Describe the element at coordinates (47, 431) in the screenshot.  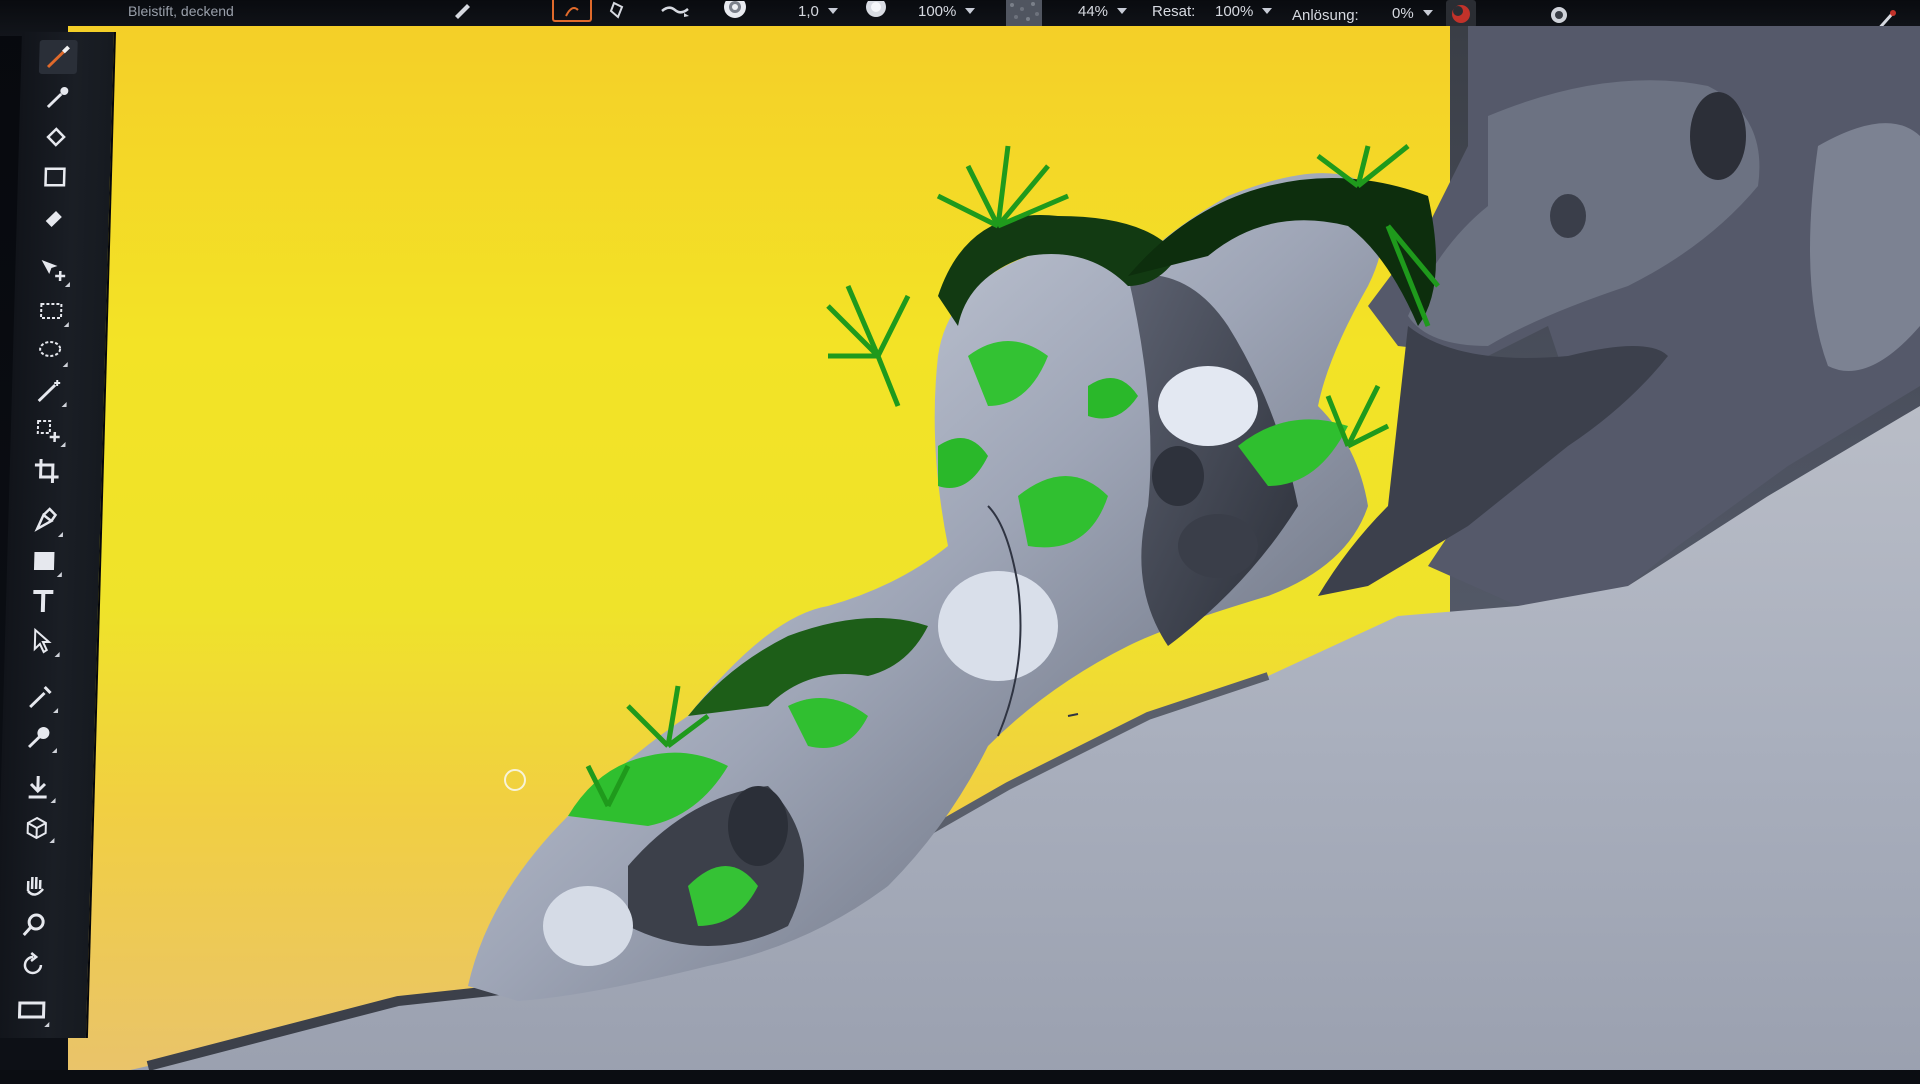
I see `transform-tool-icon` at that location.